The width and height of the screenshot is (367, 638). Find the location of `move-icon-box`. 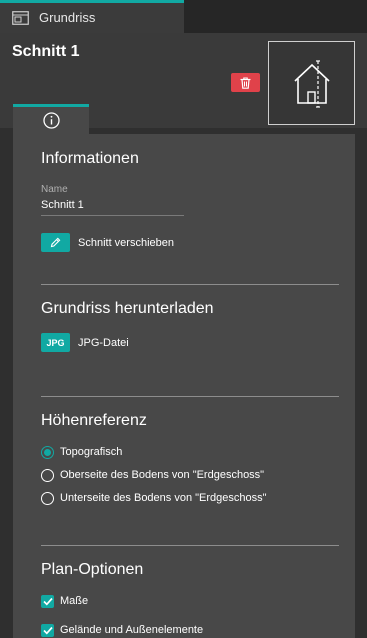

move-icon-box is located at coordinates (55, 242).